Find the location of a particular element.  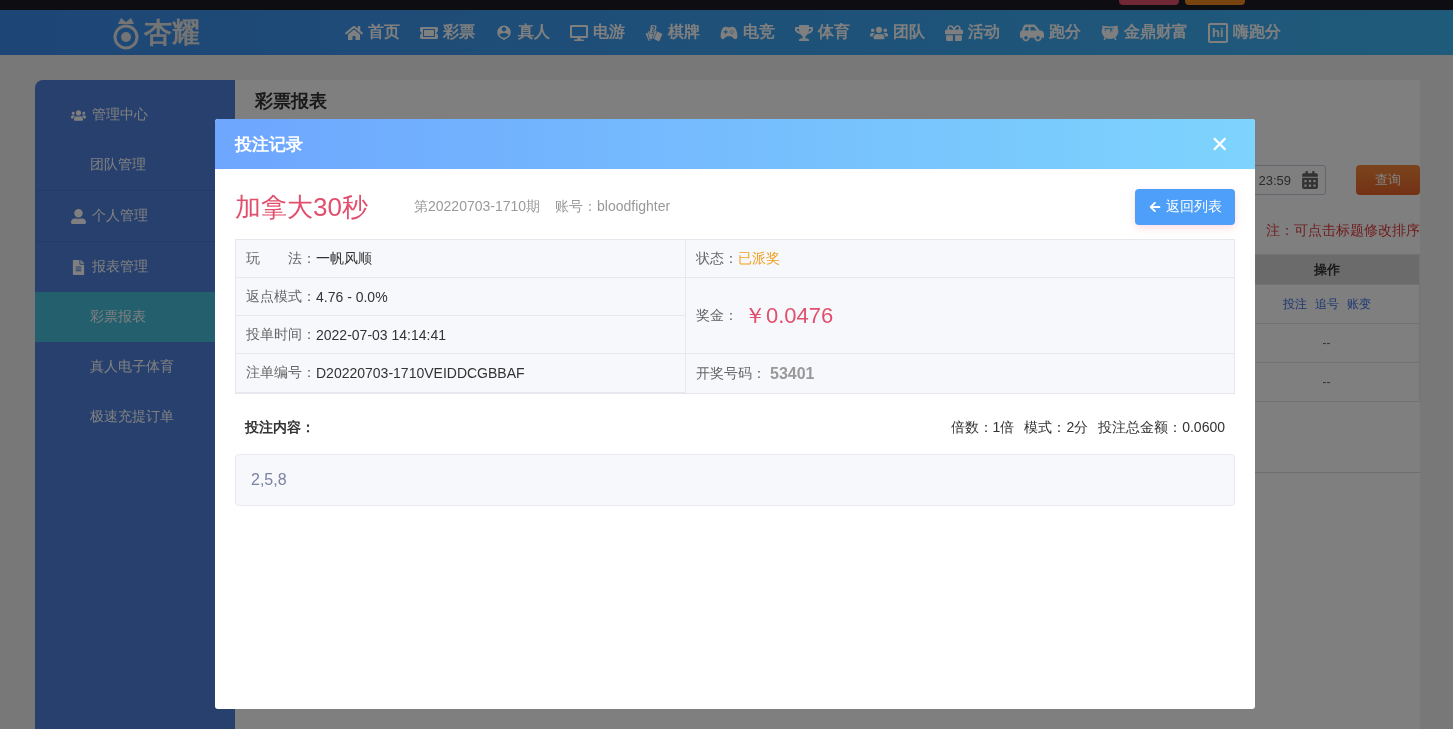

sidebar-heading: 管理中心 is located at coordinates (120, 115).